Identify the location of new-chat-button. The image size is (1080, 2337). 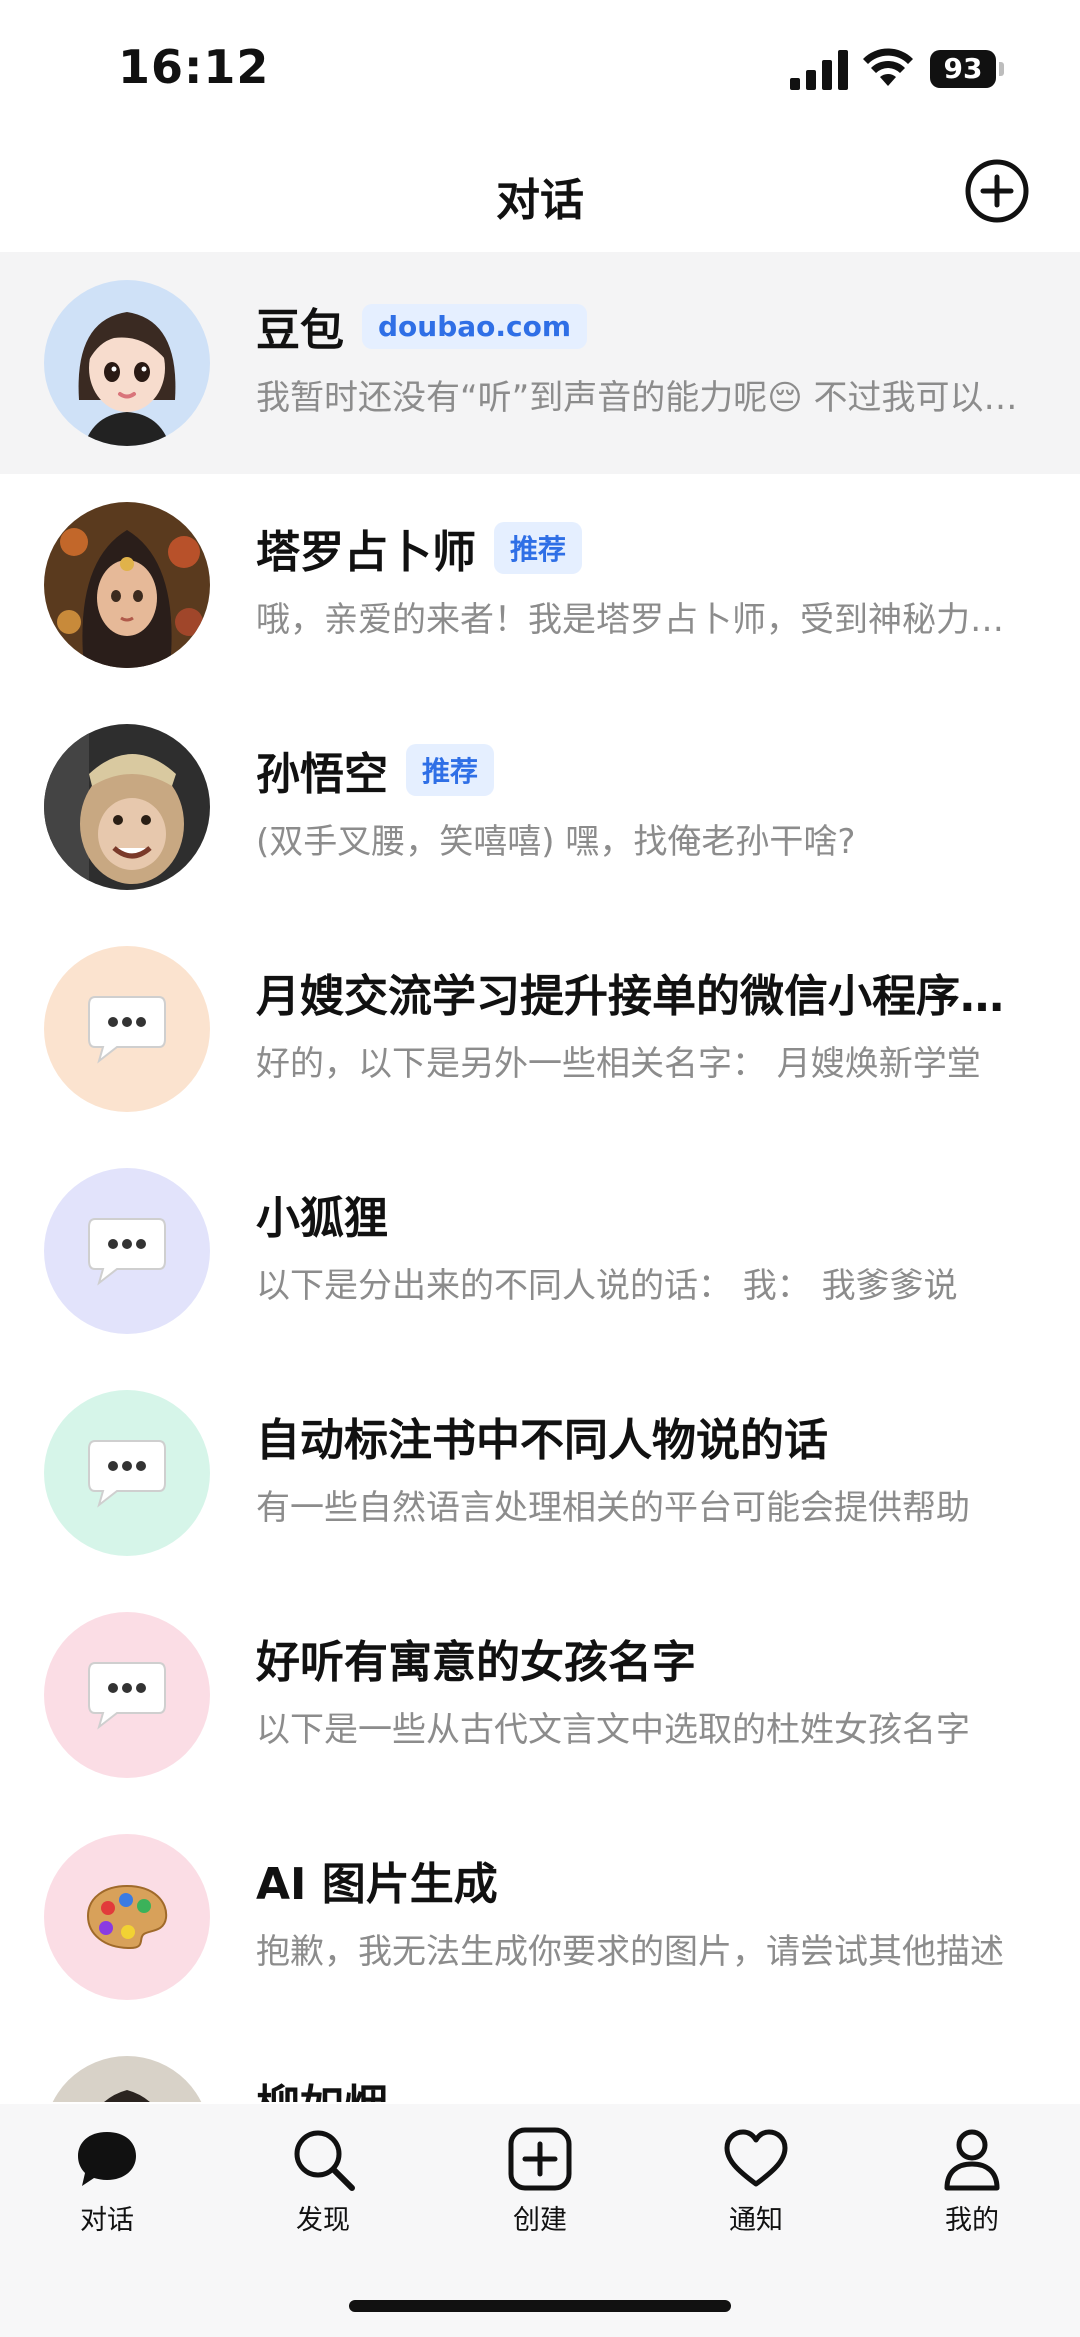
(997, 191).